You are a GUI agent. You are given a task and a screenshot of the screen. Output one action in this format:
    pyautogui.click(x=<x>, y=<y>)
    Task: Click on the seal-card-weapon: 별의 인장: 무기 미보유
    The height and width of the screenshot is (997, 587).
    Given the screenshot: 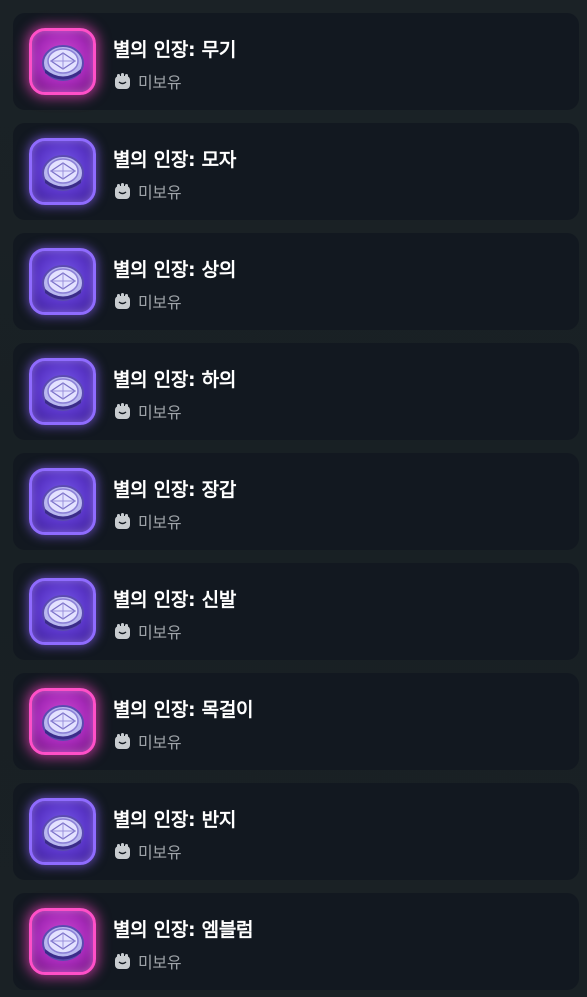 What is the action you would take?
    pyautogui.click(x=296, y=61)
    